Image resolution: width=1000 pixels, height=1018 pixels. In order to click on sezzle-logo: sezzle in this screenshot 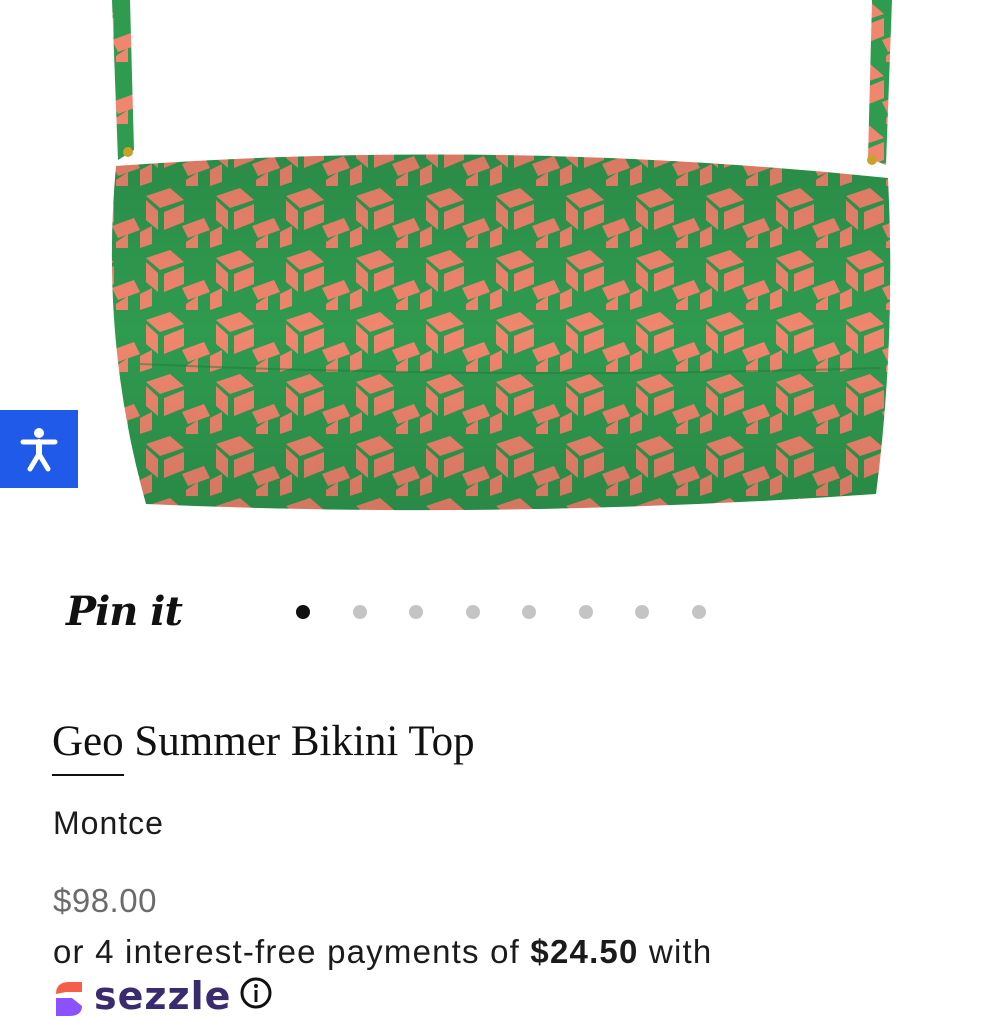, I will do `click(162, 996)`.